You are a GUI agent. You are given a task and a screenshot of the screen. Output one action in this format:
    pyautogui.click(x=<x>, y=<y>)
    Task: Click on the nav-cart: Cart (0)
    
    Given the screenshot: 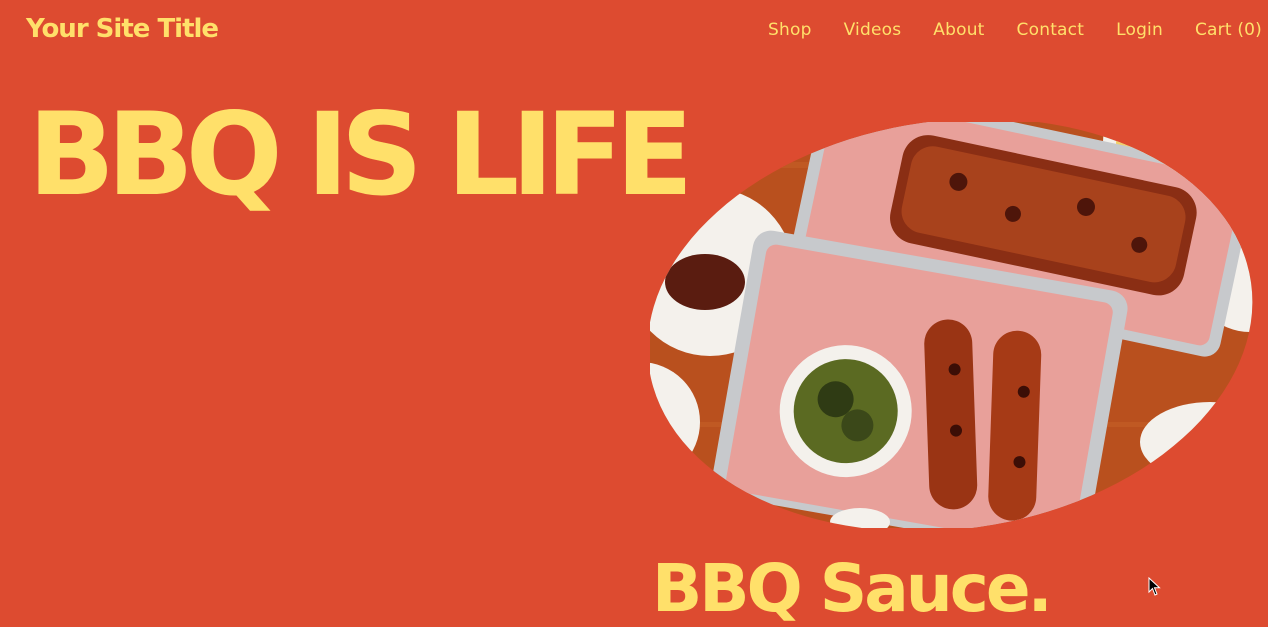 What is the action you would take?
    pyautogui.click(x=1228, y=30)
    